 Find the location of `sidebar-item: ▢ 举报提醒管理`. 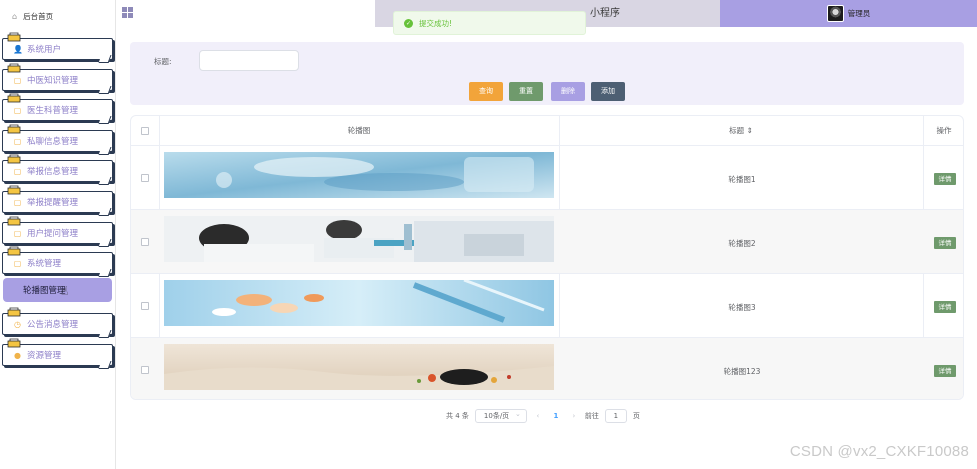

sidebar-item: ▢ 举报提醒管理 is located at coordinates (57, 200).